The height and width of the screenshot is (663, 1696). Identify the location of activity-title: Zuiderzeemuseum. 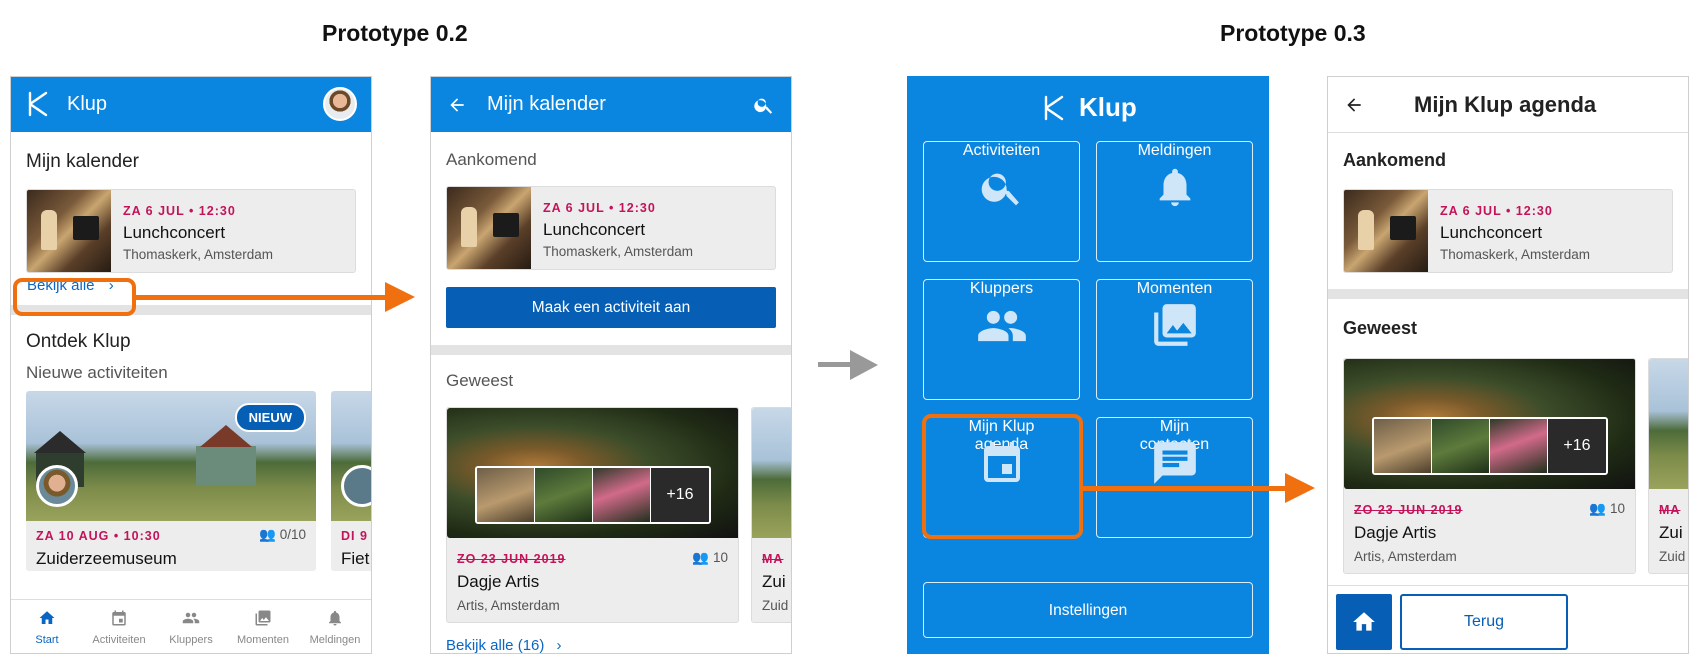
(106, 558).